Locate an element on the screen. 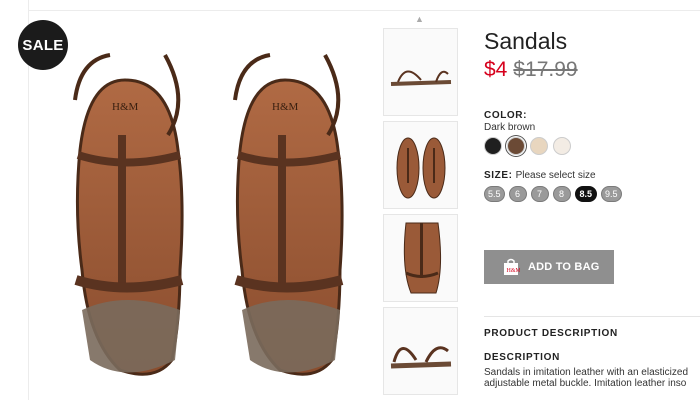 The width and height of the screenshot is (700, 400). thumbnail-top-view is located at coordinates (420, 165).